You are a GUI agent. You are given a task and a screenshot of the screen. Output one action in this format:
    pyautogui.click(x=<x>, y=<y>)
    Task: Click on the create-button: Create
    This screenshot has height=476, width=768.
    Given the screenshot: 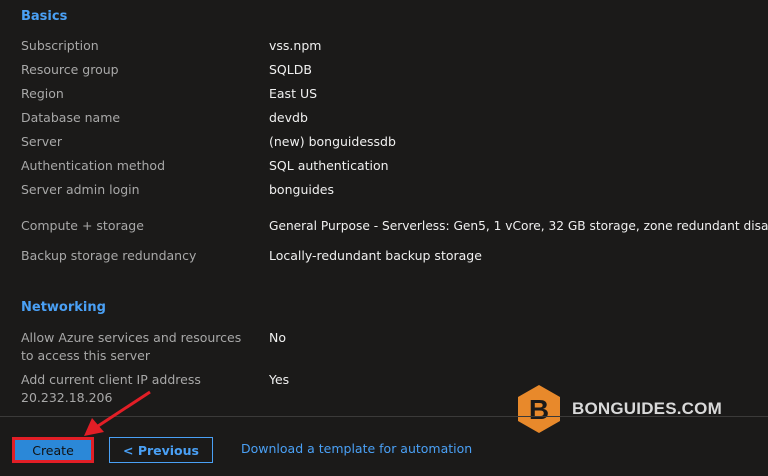 What is the action you would take?
    pyautogui.click(x=53, y=450)
    